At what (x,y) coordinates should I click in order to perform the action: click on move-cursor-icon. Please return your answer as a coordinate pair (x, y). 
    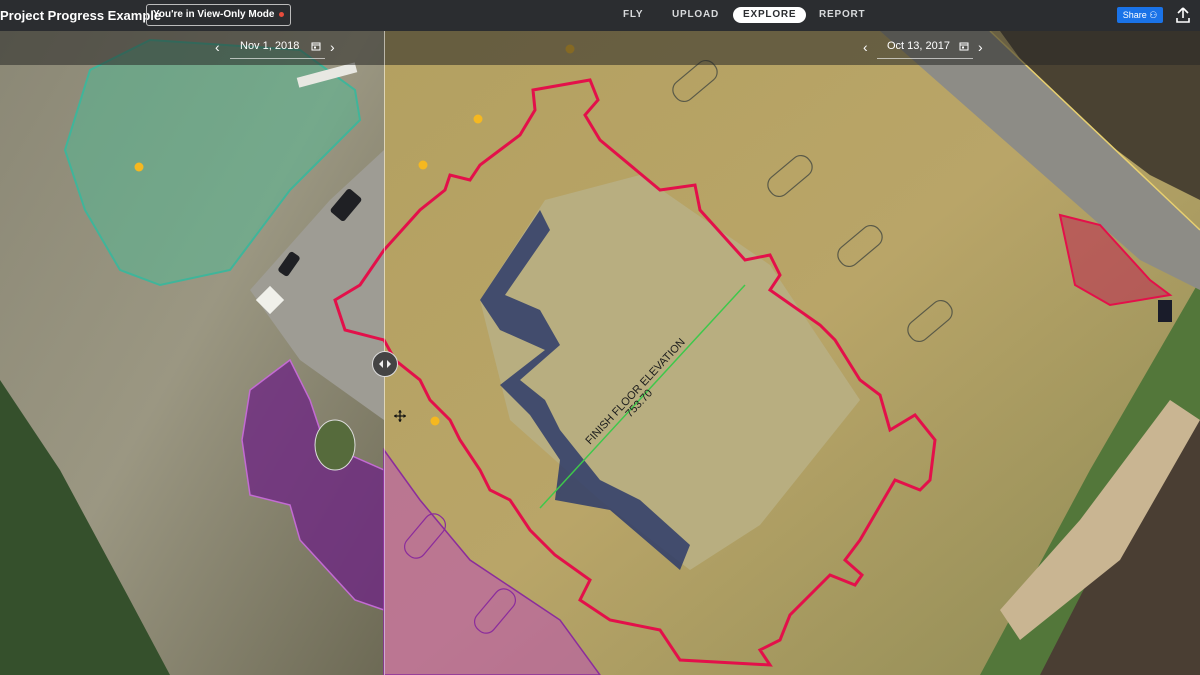
    Looking at the image, I should click on (400, 416).